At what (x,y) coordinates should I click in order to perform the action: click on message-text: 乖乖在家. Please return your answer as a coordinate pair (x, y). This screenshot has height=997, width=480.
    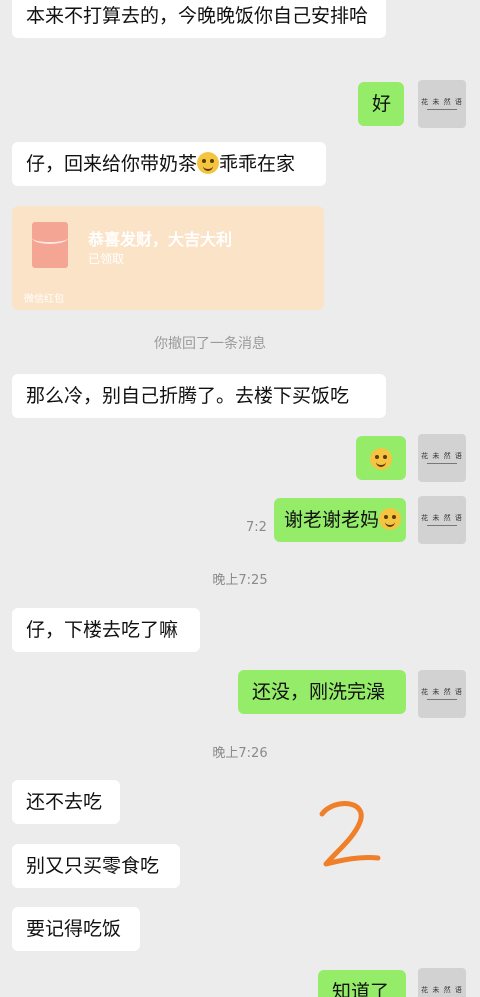
    Looking at the image, I should click on (257, 164).